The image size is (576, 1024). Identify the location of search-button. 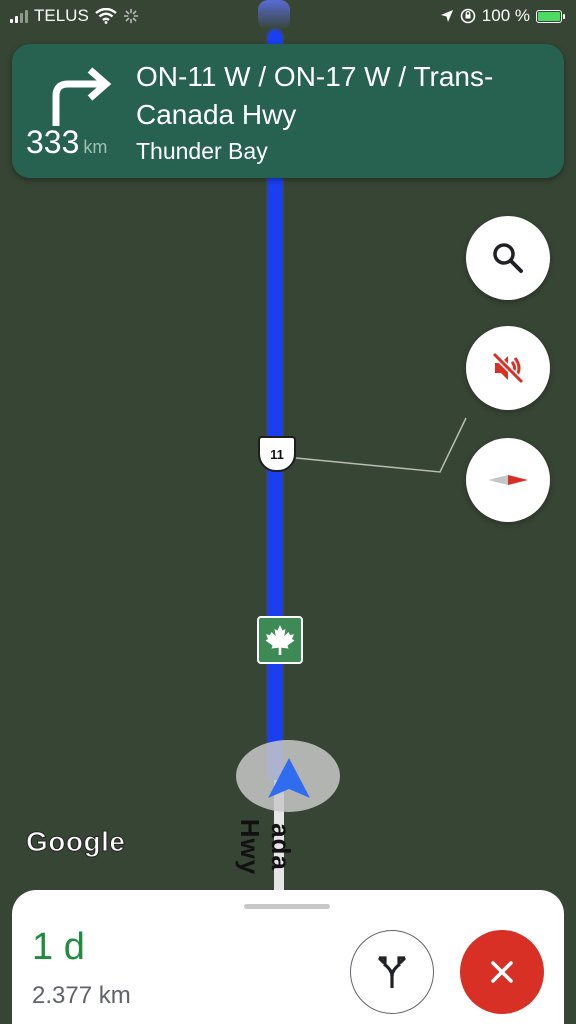
(508, 258).